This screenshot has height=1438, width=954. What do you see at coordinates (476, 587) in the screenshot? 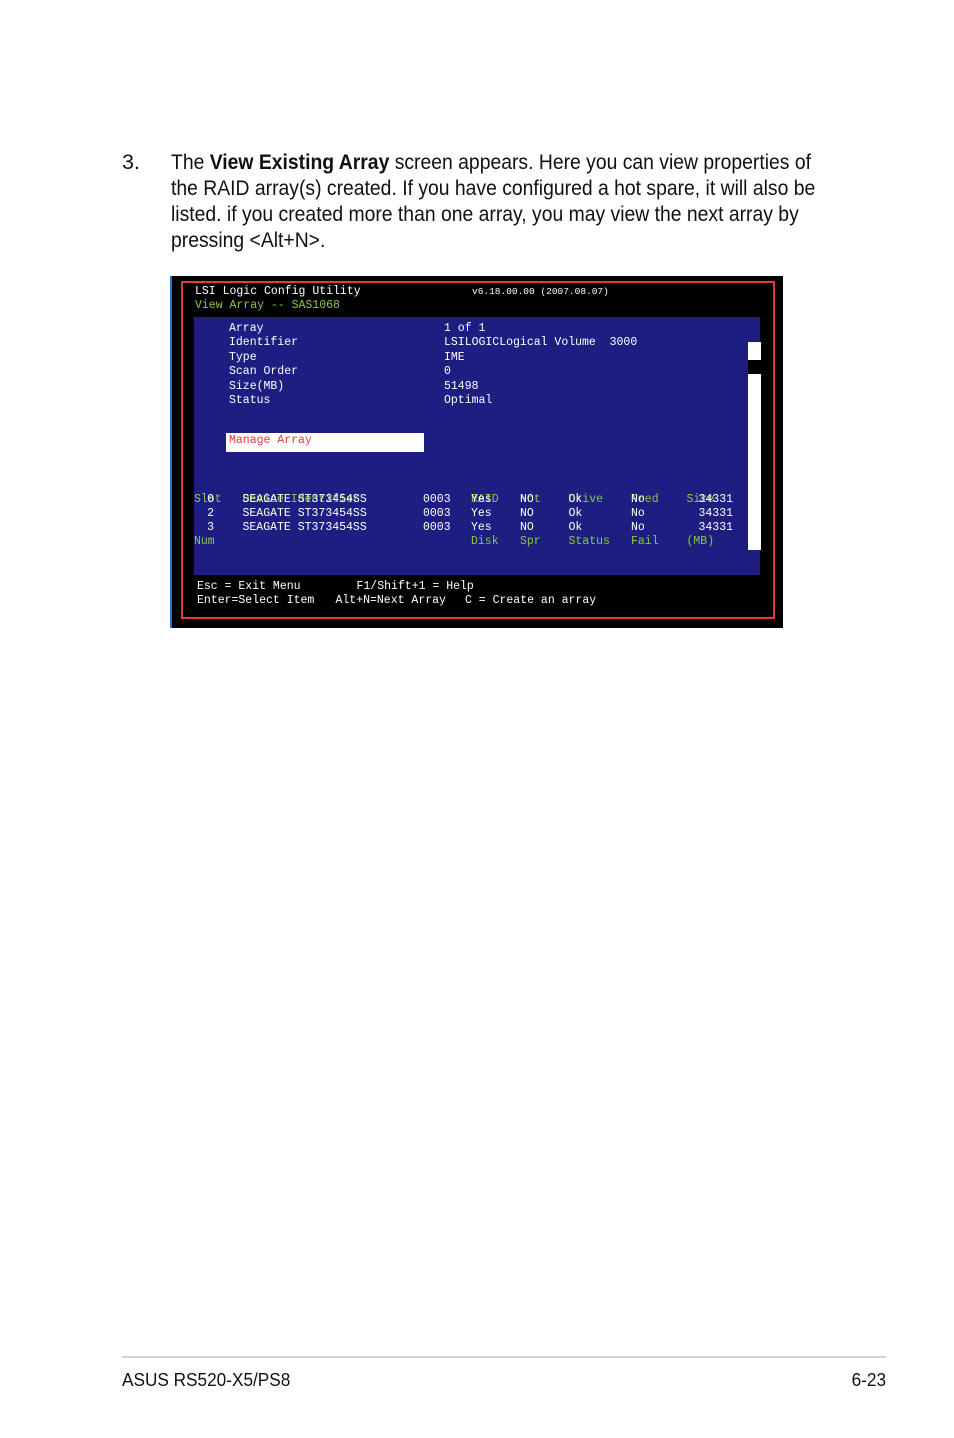
I see `help-line: Esc = Exit Menu F1/Shift+1 = Help` at bounding box center [476, 587].